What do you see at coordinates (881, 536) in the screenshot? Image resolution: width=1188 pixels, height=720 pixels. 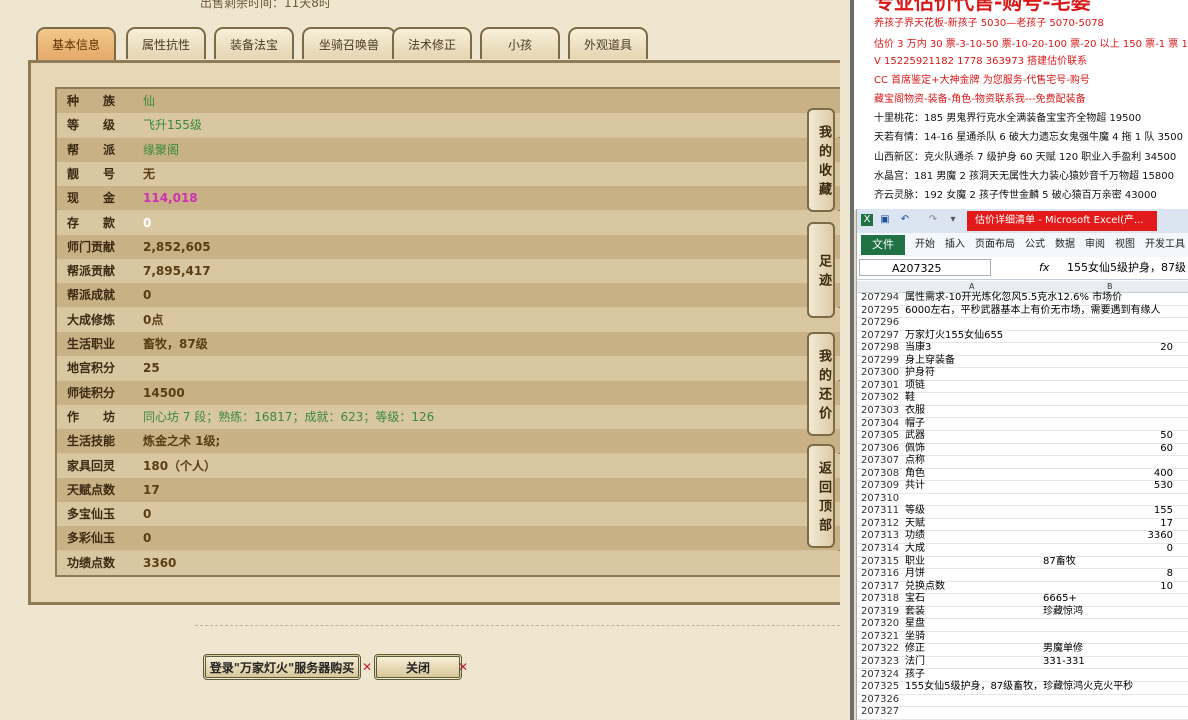 I see `row-number: 207313` at bounding box center [881, 536].